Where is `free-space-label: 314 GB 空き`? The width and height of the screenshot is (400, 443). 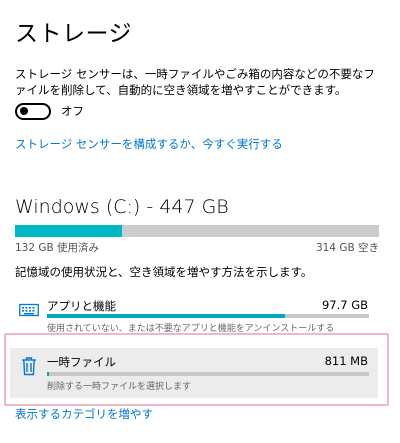 free-space-label: 314 GB 空き is located at coordinates (347, 248).